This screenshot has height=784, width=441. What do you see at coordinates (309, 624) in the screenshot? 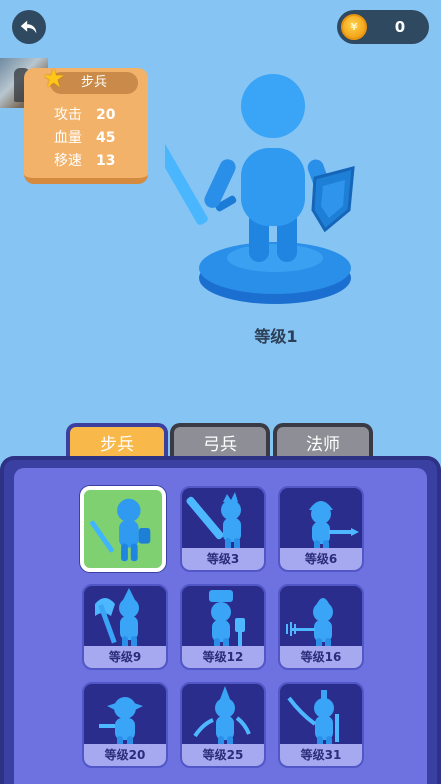
I see `trident-icon` at bounding box center [309, 624].